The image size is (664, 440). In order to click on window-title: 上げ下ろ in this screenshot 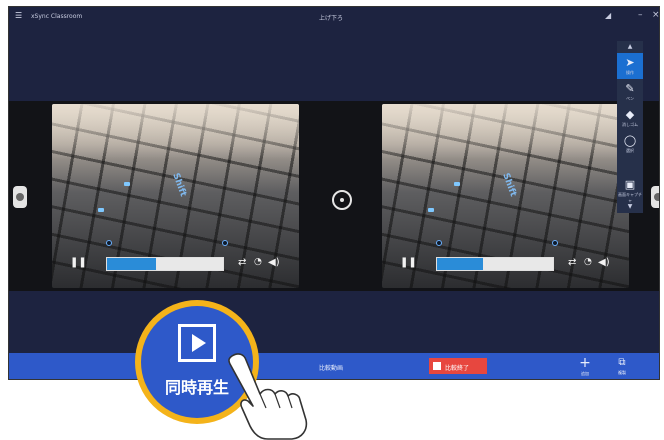, I will do `click(331, 18)`.